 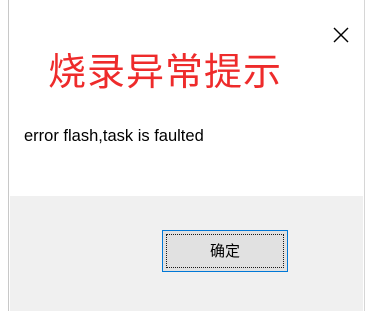 I want to click on dialog-heading: 烧录异常提示, so click(x=165, y=72).